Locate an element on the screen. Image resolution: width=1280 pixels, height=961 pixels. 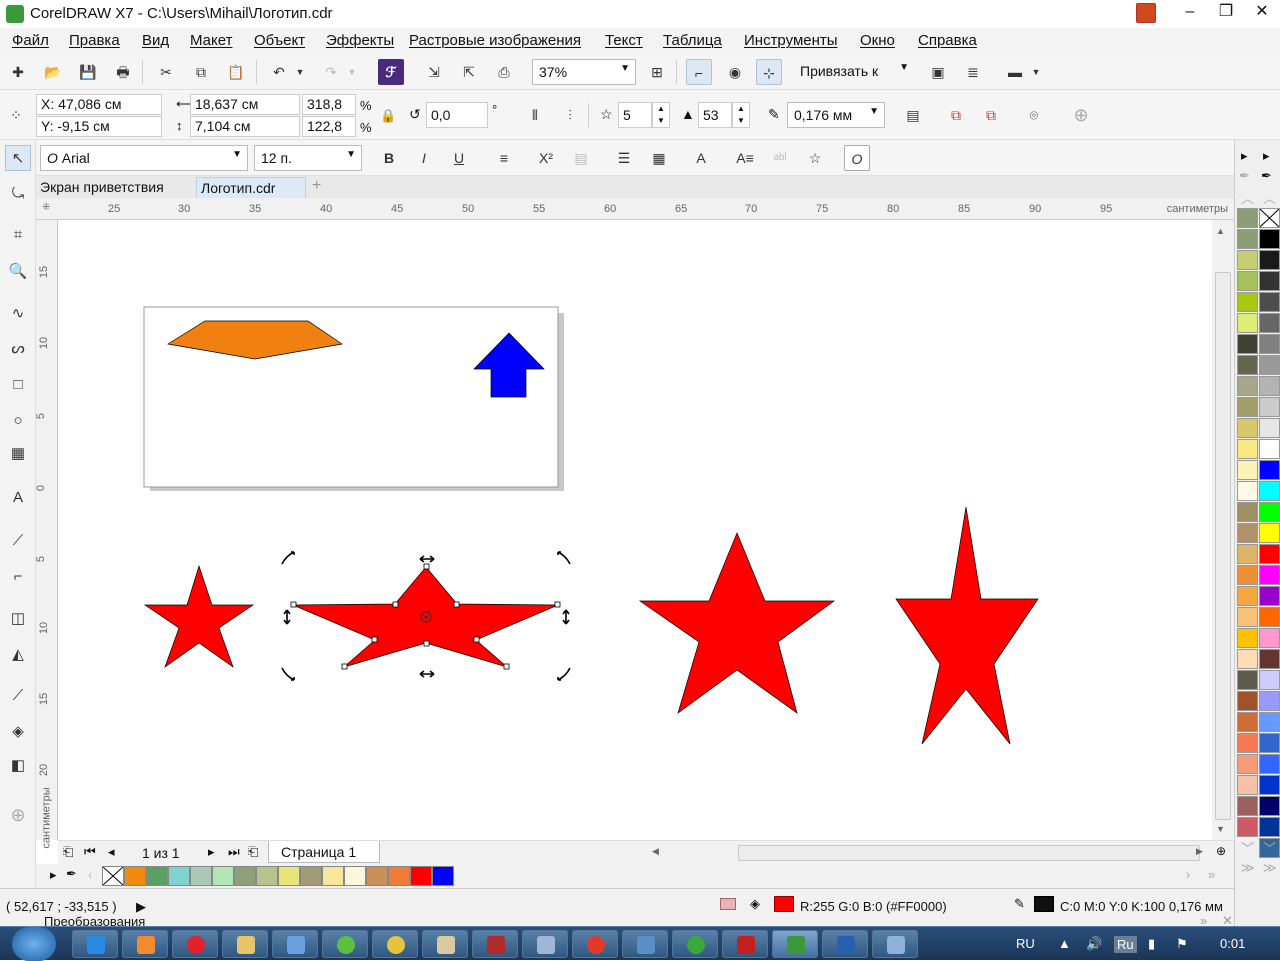
italic-icon: I is located at coordinates (424, 158).